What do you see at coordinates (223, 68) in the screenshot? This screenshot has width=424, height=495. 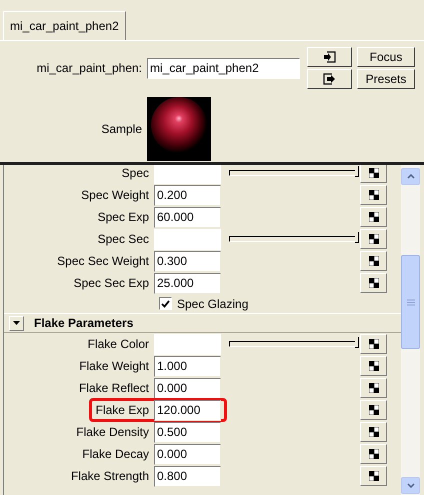 I see `node-name-field: mi_car_paint_phen2` at bounding box center [223, 68].